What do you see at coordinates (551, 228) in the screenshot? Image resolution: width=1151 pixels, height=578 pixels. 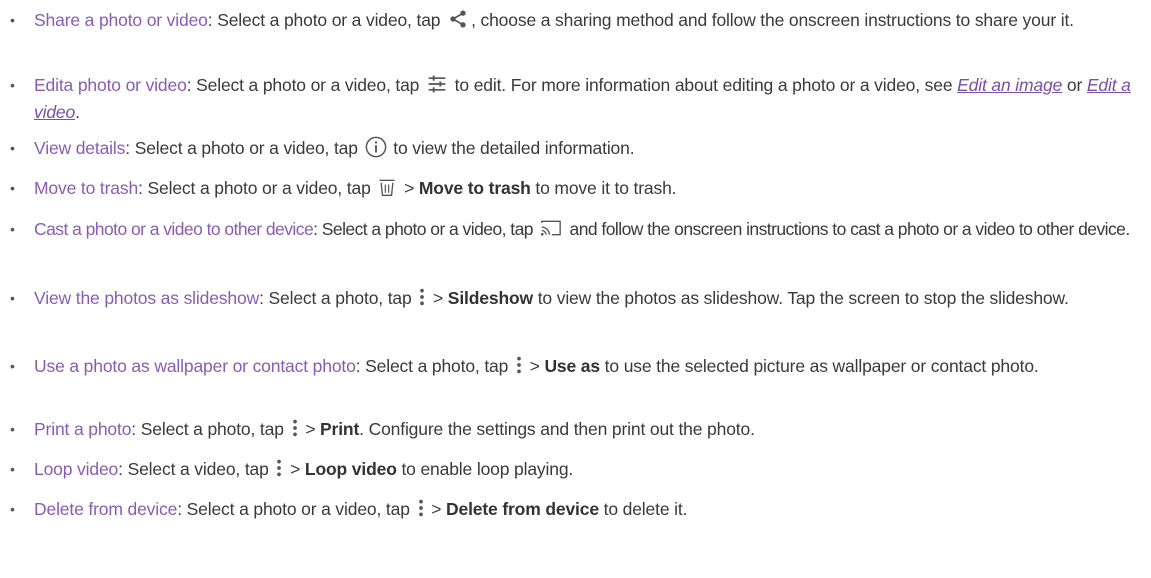 I see `cast-icon` at bounding box center [551, 228].